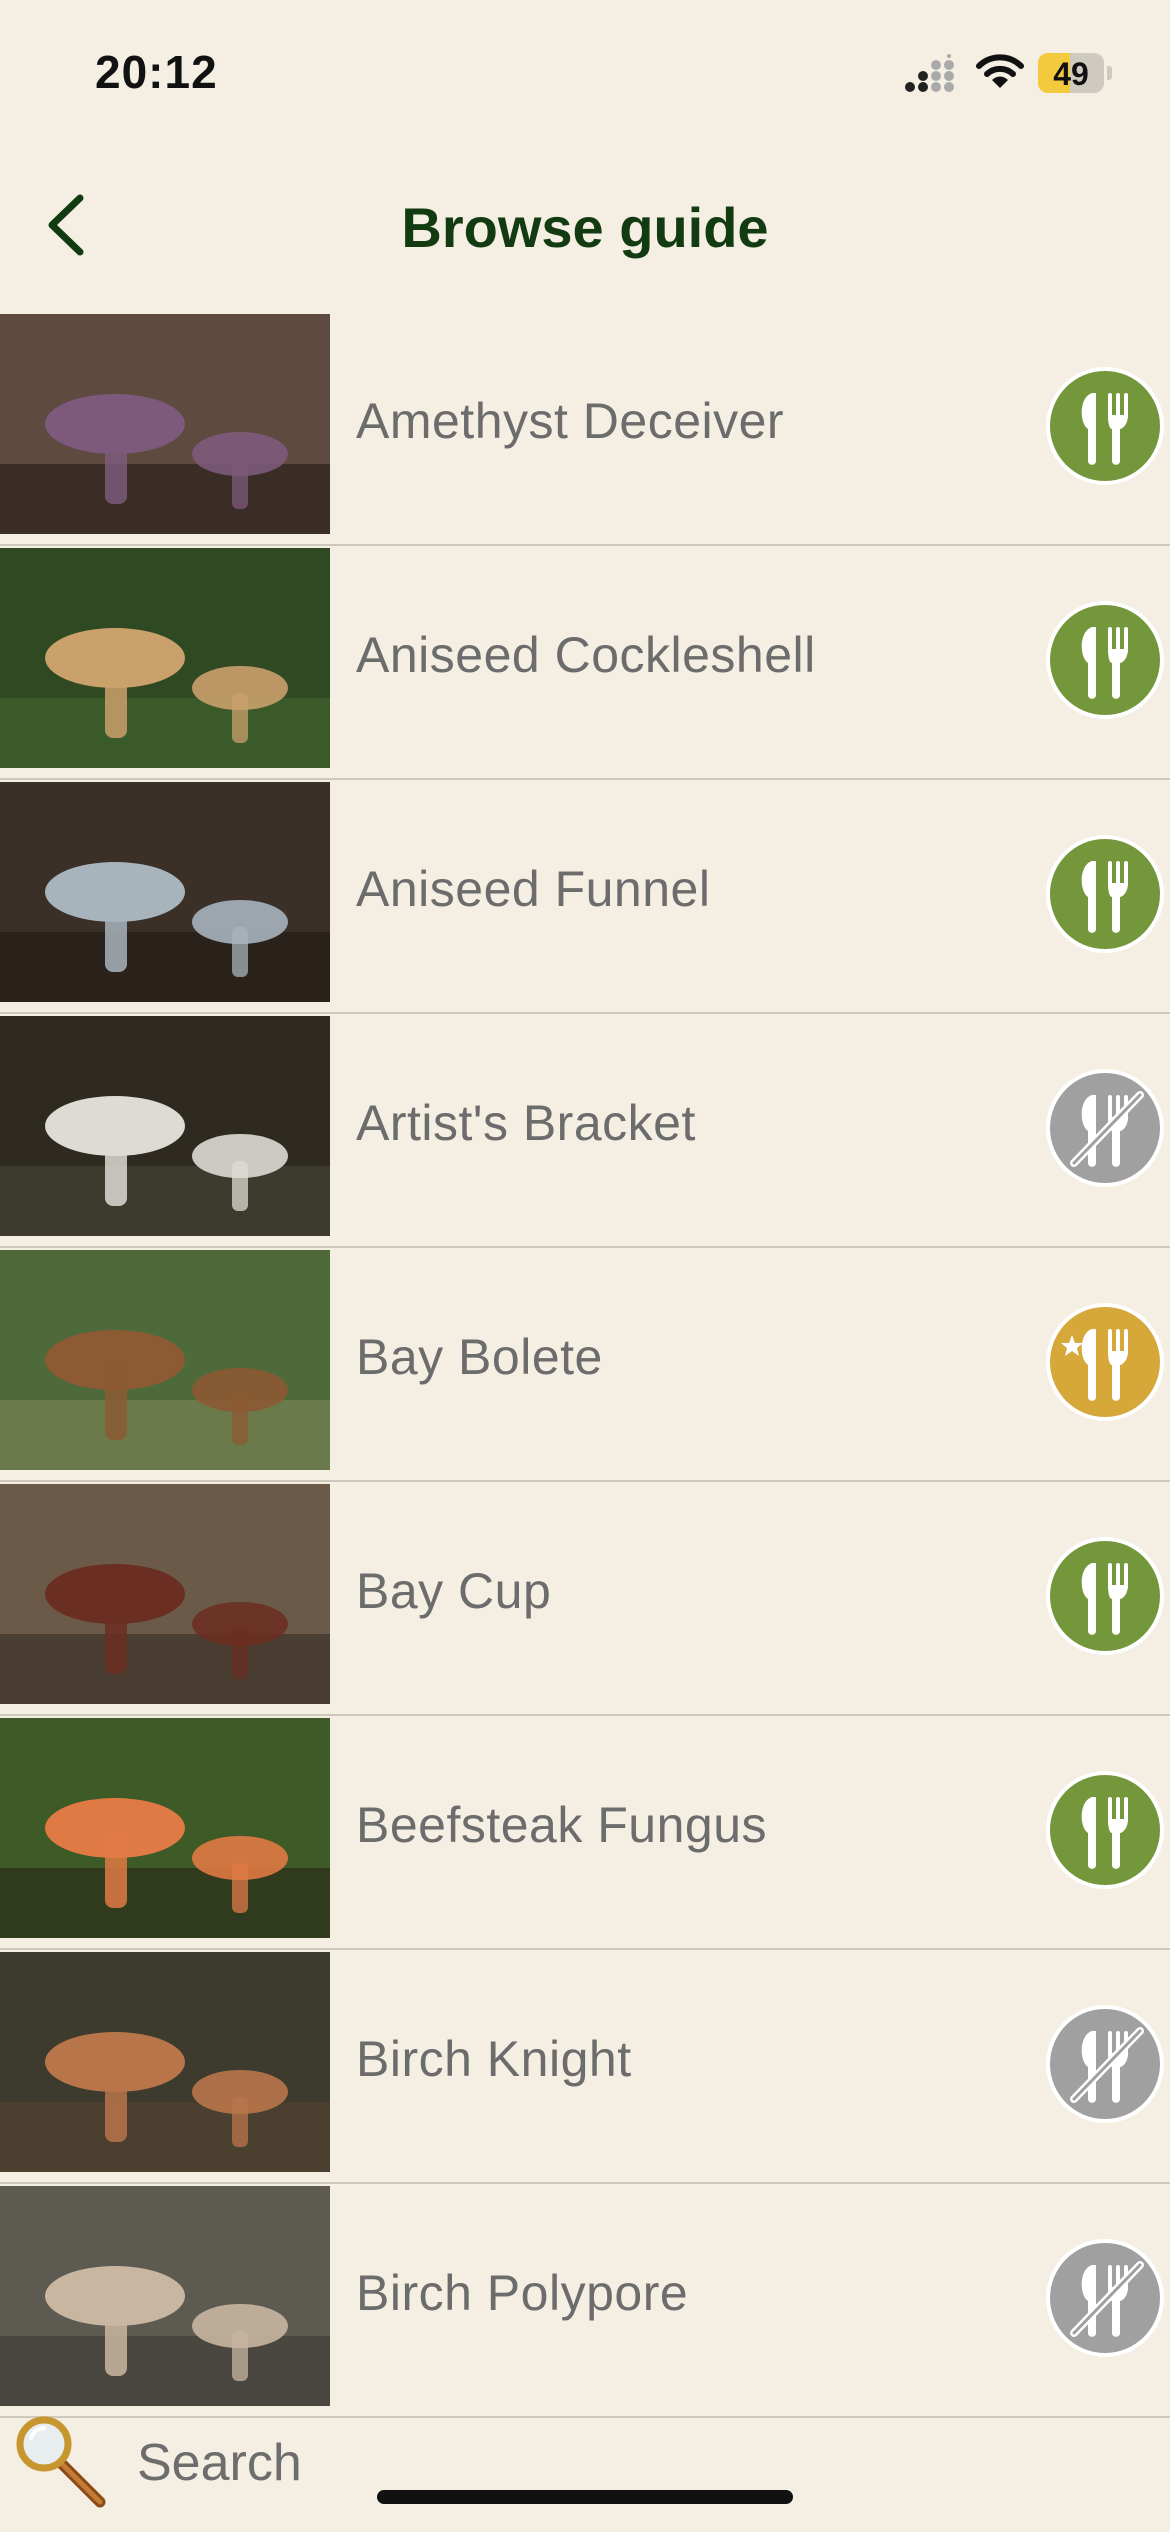 The width and height of the screenshot is (1170, 2532). I want to click on species-row: Beefsteak Fungus, so click(585, 1833).